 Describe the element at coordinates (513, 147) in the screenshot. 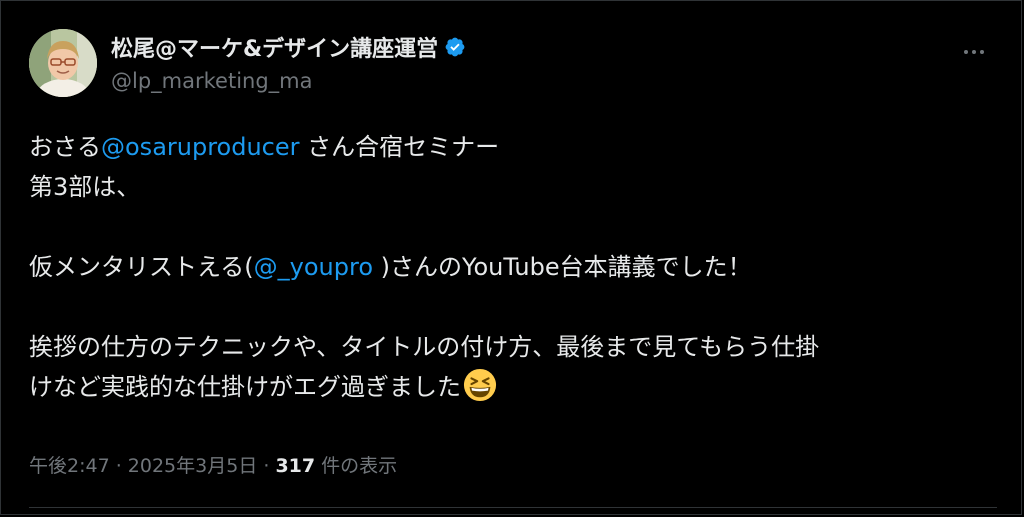

I see `tweet-line-1: おさる@osaruproducer さん合宿セミナー` at that location.